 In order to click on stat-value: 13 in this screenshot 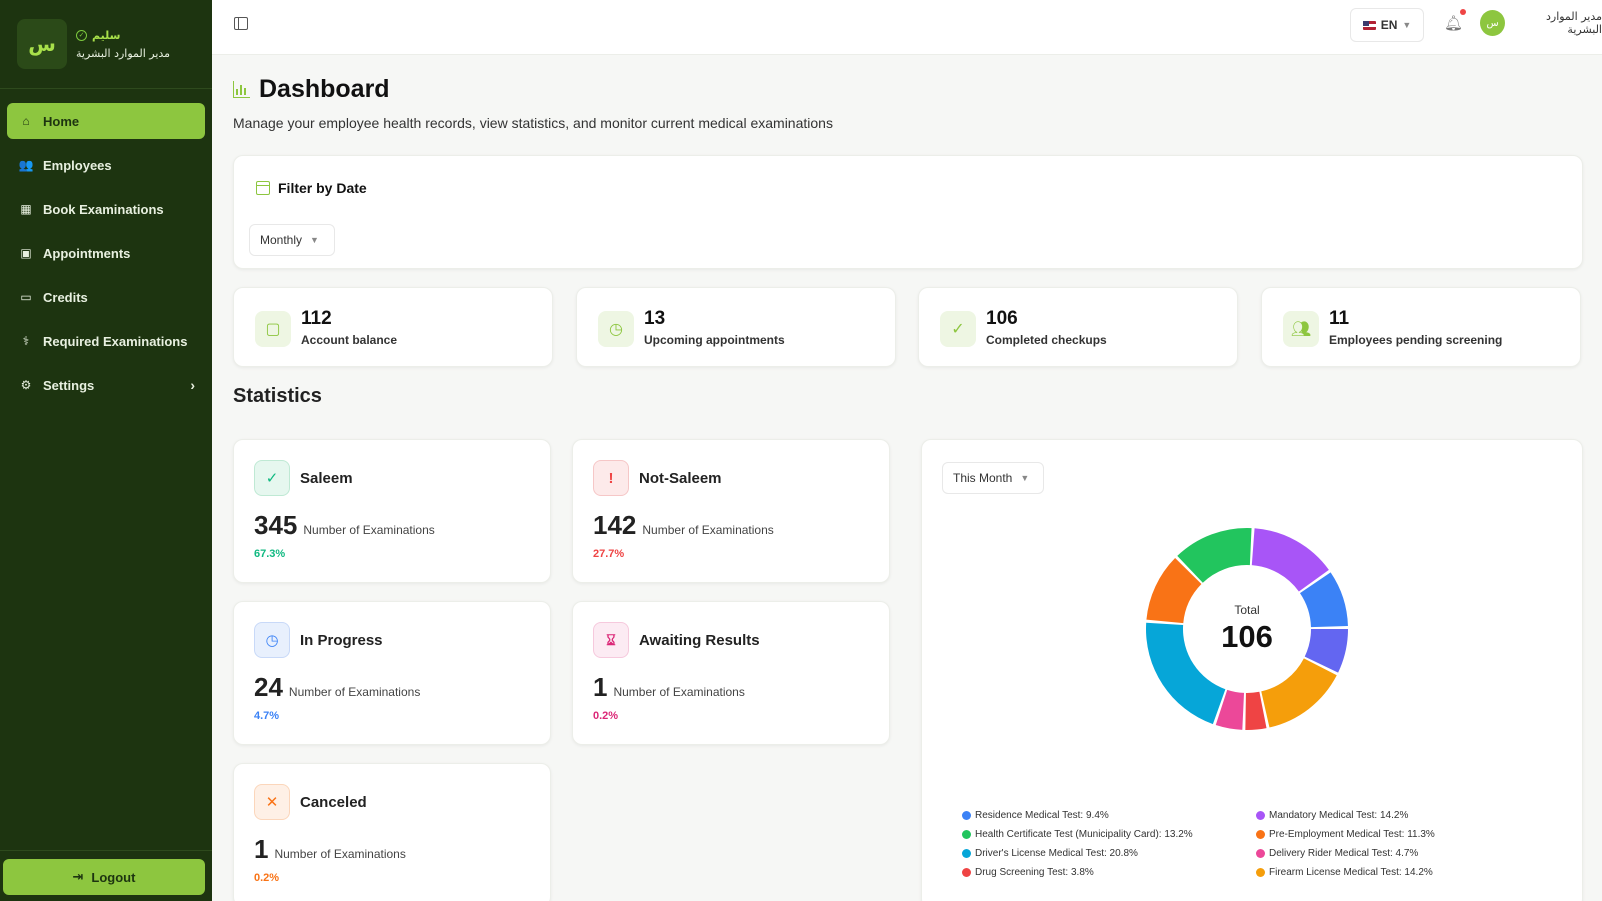, I will do `click(655, 318)`.